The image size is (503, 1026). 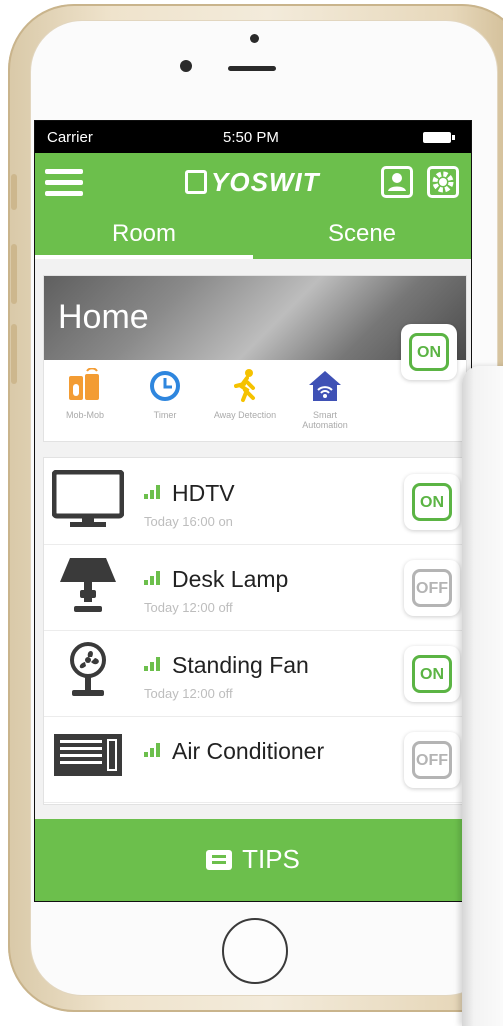 What do you see at coordinates (188, 521) in the screenshot?
I see `device-schedule: Today 16:00 on` at bounding box center [188, 521].